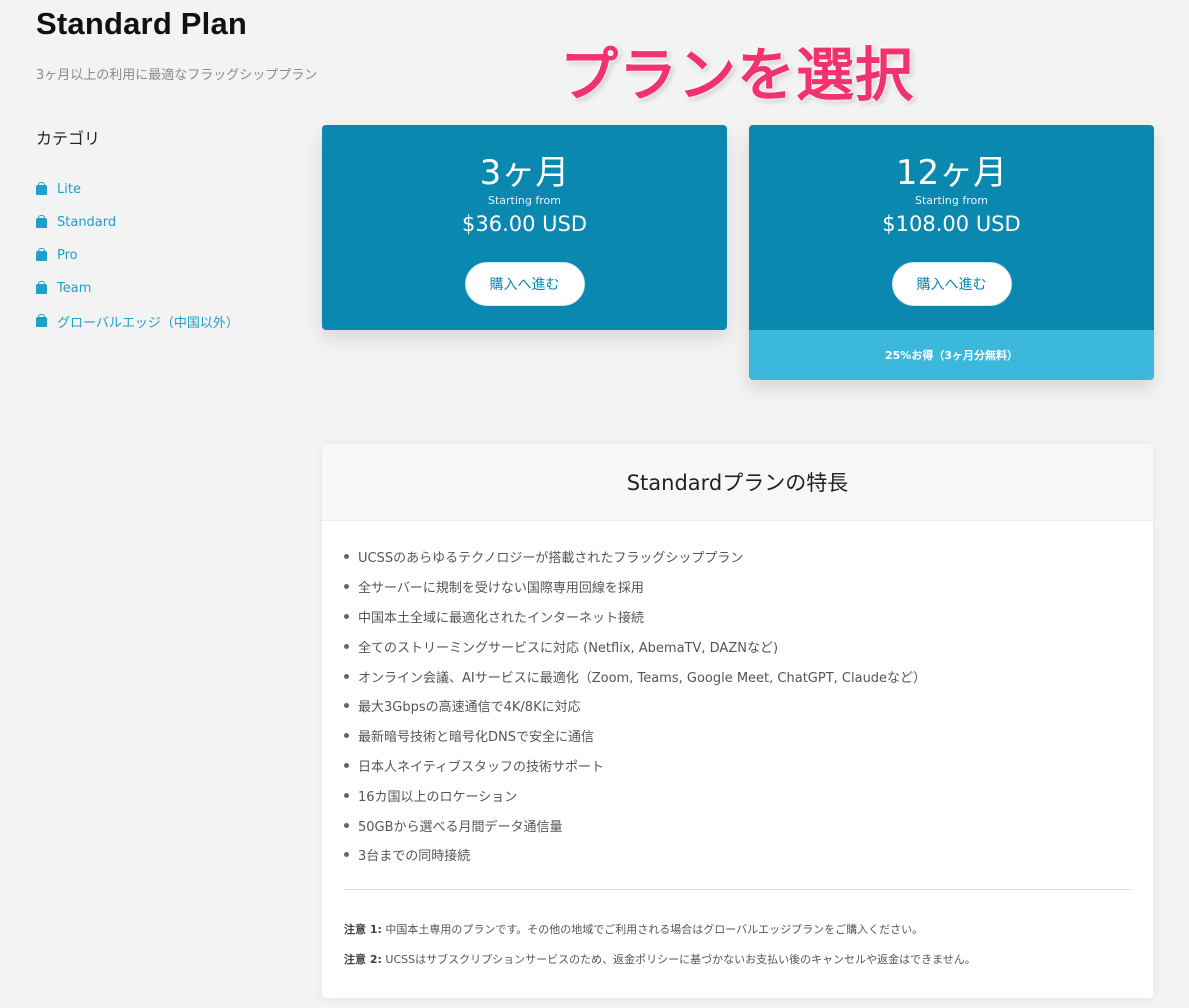 Image resolution: width=1189 pixels, height=1008 pixels. I want to click on plan-card-body: 12ヶ月 Starting from $108.00 USD 購入へ進む, so click(951, 227).